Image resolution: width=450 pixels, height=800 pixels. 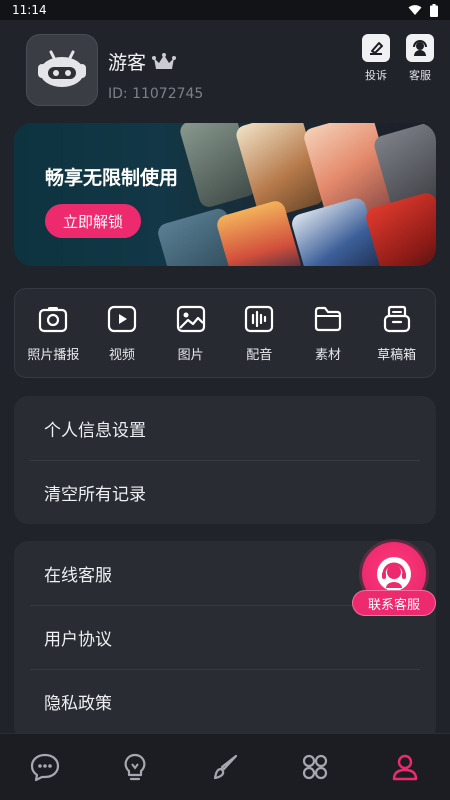 What do you see at coordinates (225, 428) in the screenshot?
I see `personal-info-settings: 个人信息设置` at bounding box center [225, 428].